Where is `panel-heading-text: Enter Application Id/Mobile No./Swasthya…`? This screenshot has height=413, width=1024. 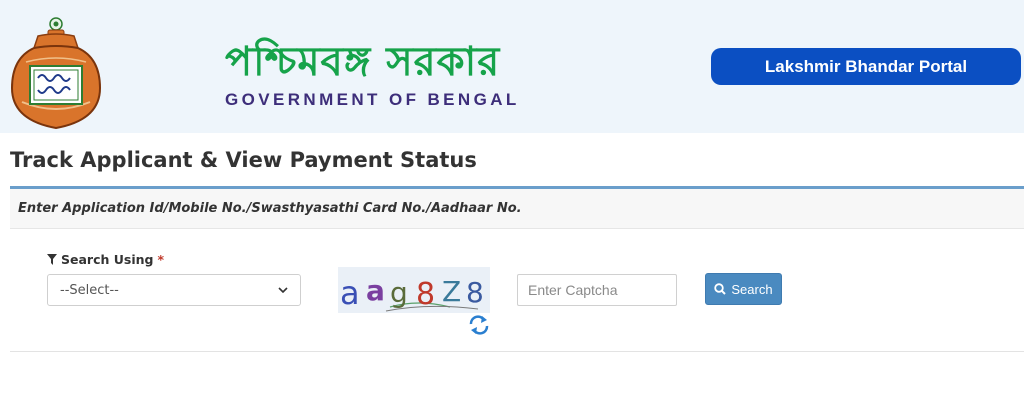 panel-heading-text: Enter Application Id/Mobile No./Swasthya… is located at coordinates (270, 208).